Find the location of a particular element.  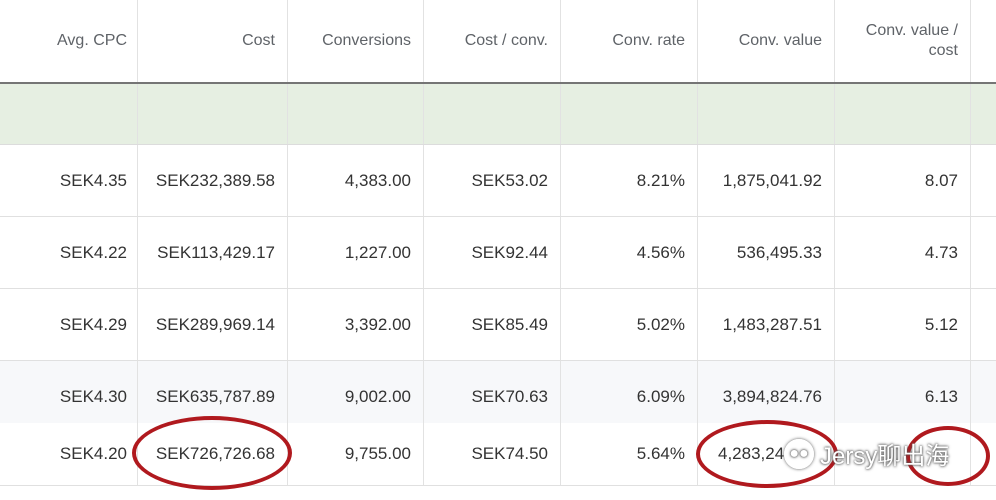

column-header-overflow is located at coordinates (983, 41).